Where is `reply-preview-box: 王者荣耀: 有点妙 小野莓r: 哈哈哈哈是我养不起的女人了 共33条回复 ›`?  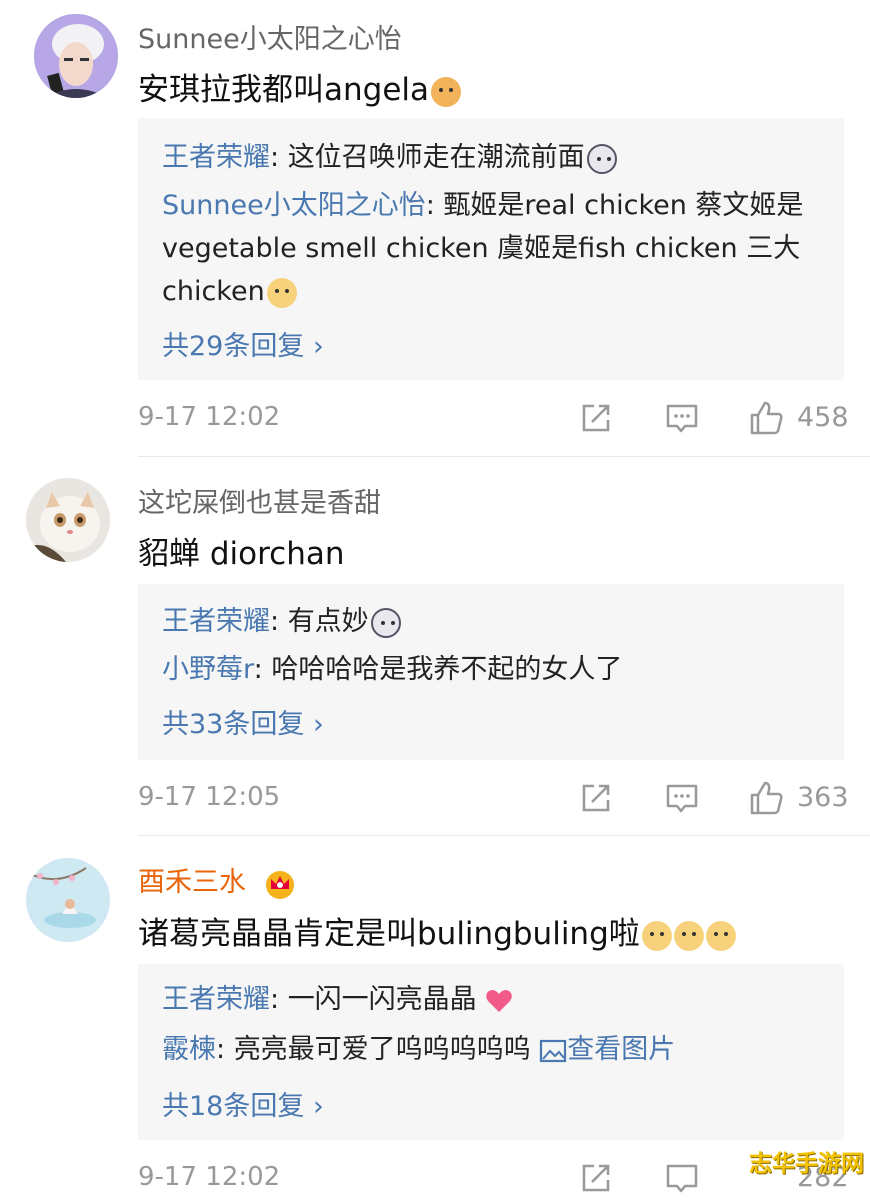
reply-preview-box: 王者荣耀: 有点妙 小野莓r: 哈哈哈哈是我养不起的女人了 共33条回复 › is located at coordinates (491, 672).